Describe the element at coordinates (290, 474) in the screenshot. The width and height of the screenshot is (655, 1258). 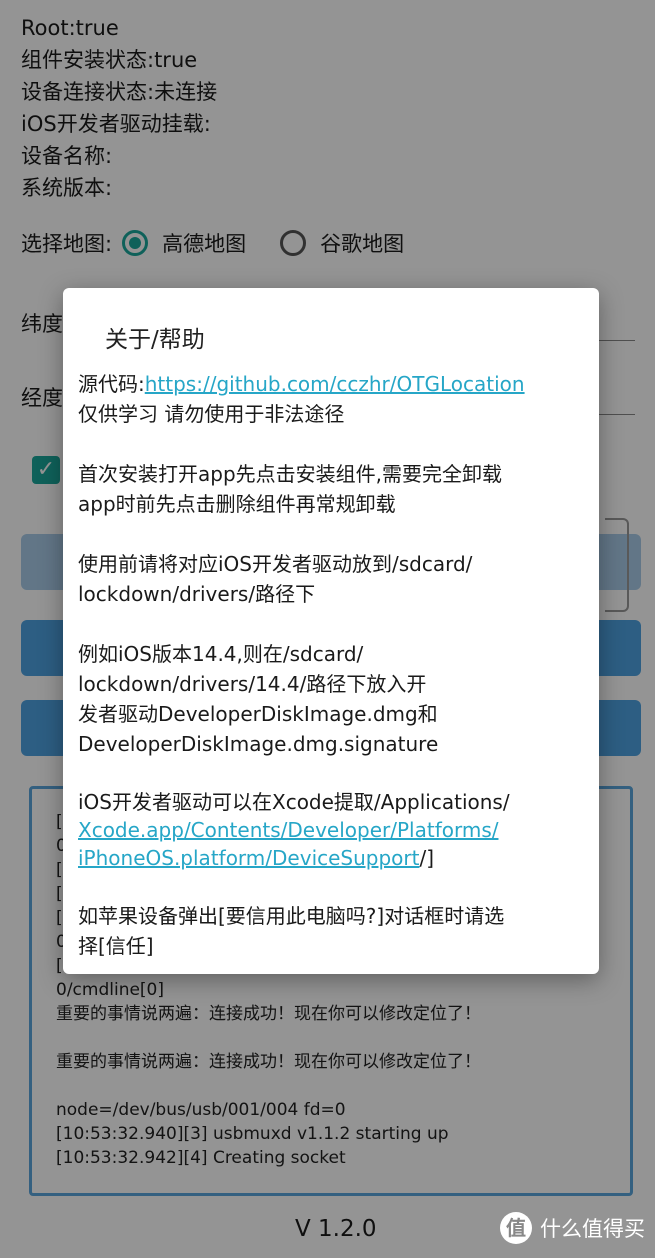
I see `install-tip-line-1: 首次安装打开app先点击安装组件,需要完全卸载` at that location.